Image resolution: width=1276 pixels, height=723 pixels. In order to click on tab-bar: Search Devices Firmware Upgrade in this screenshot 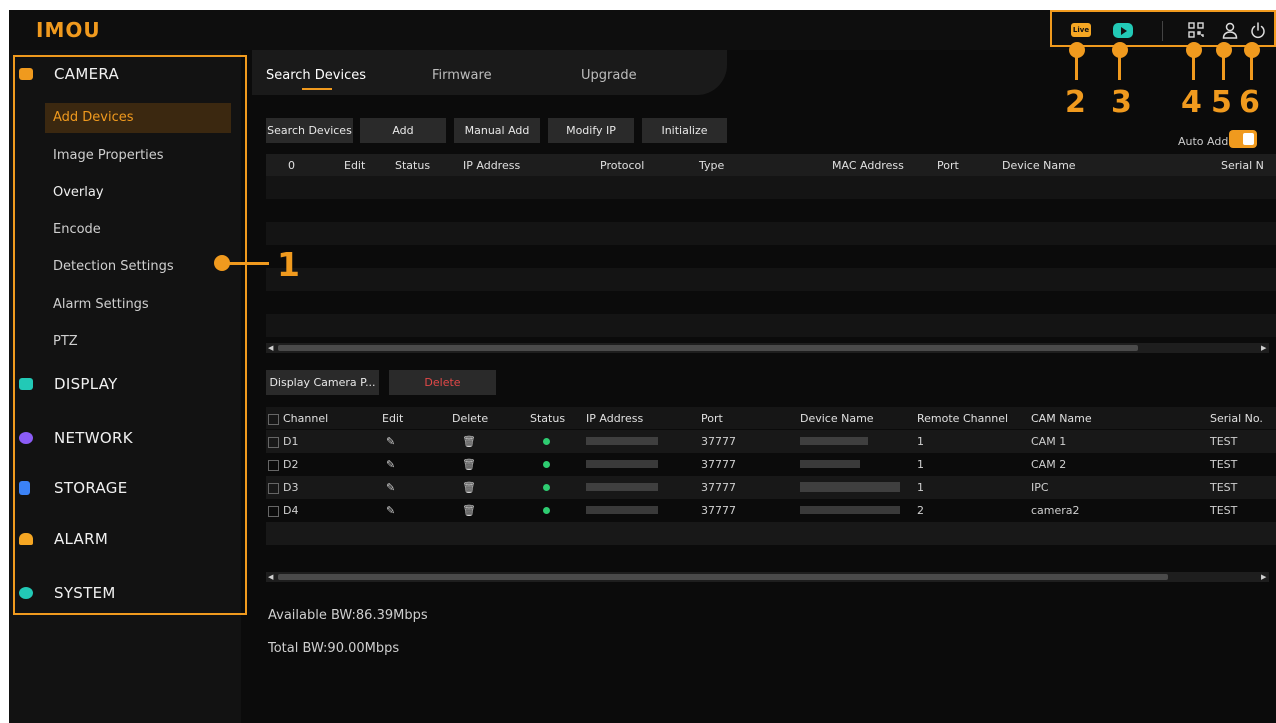, I will do `click(489, 72)`.